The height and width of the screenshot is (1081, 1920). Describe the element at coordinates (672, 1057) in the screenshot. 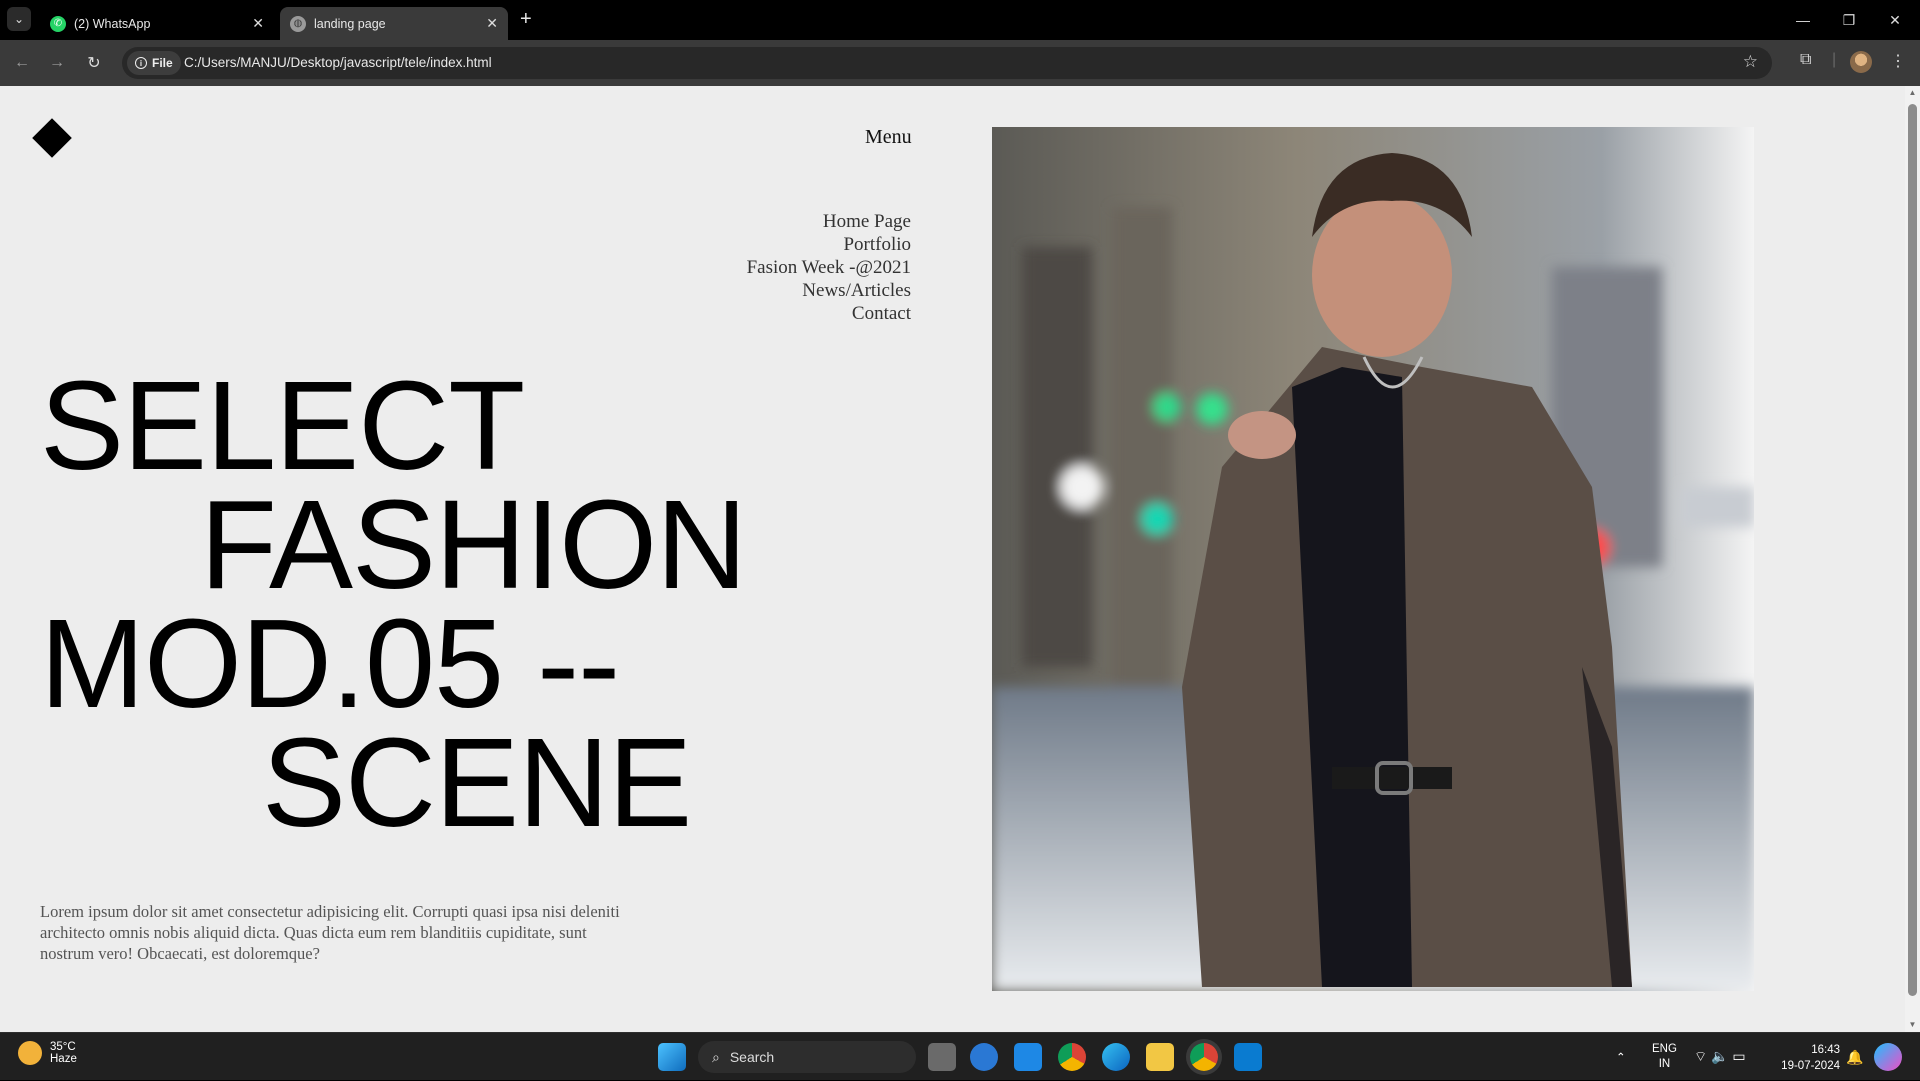

I see `start-windows-icon` at that location.